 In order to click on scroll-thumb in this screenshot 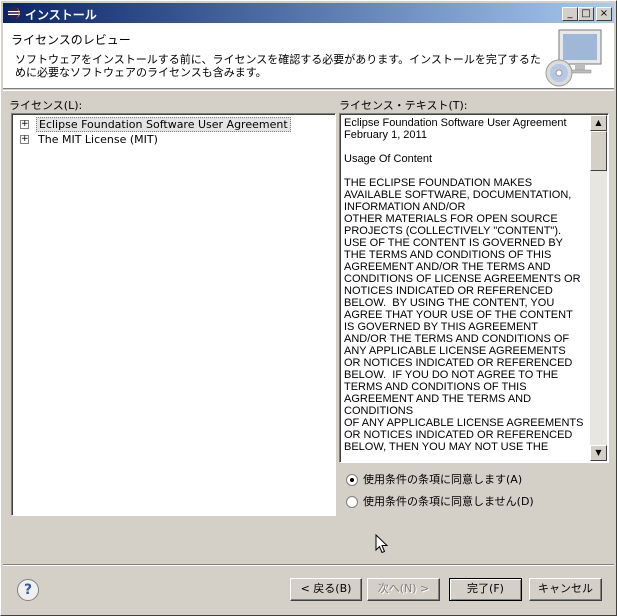, I will do `click(598, 151)`.